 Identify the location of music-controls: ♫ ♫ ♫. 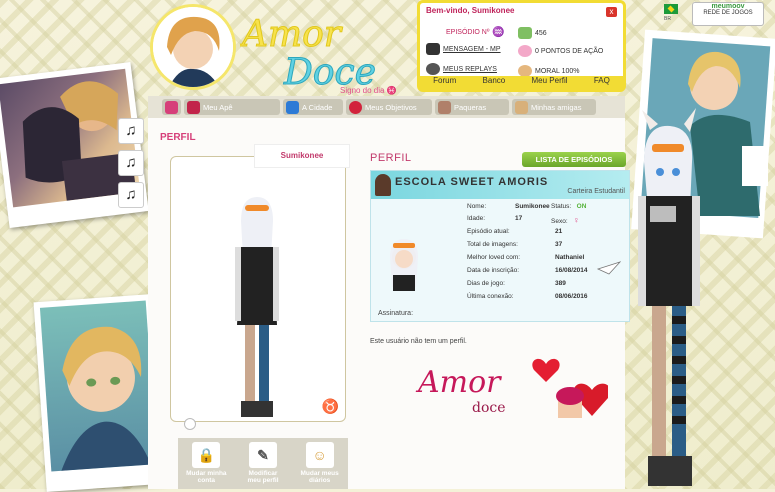
(131, 166).